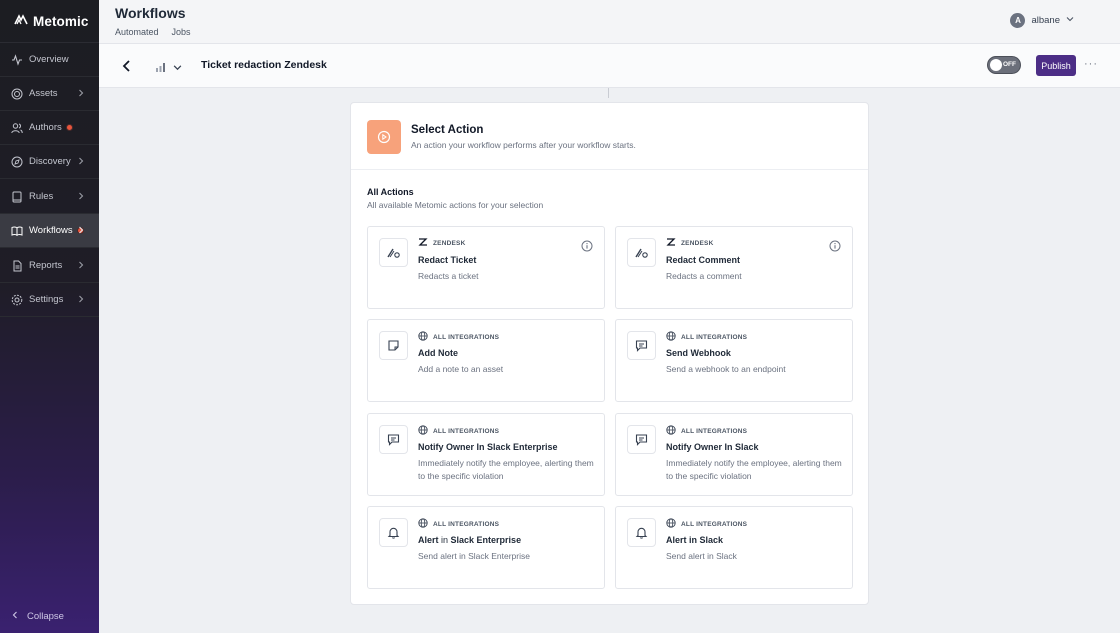  Describe the element at coordinates (17, 266) in the screenshot. I see `file-icon` at that location.